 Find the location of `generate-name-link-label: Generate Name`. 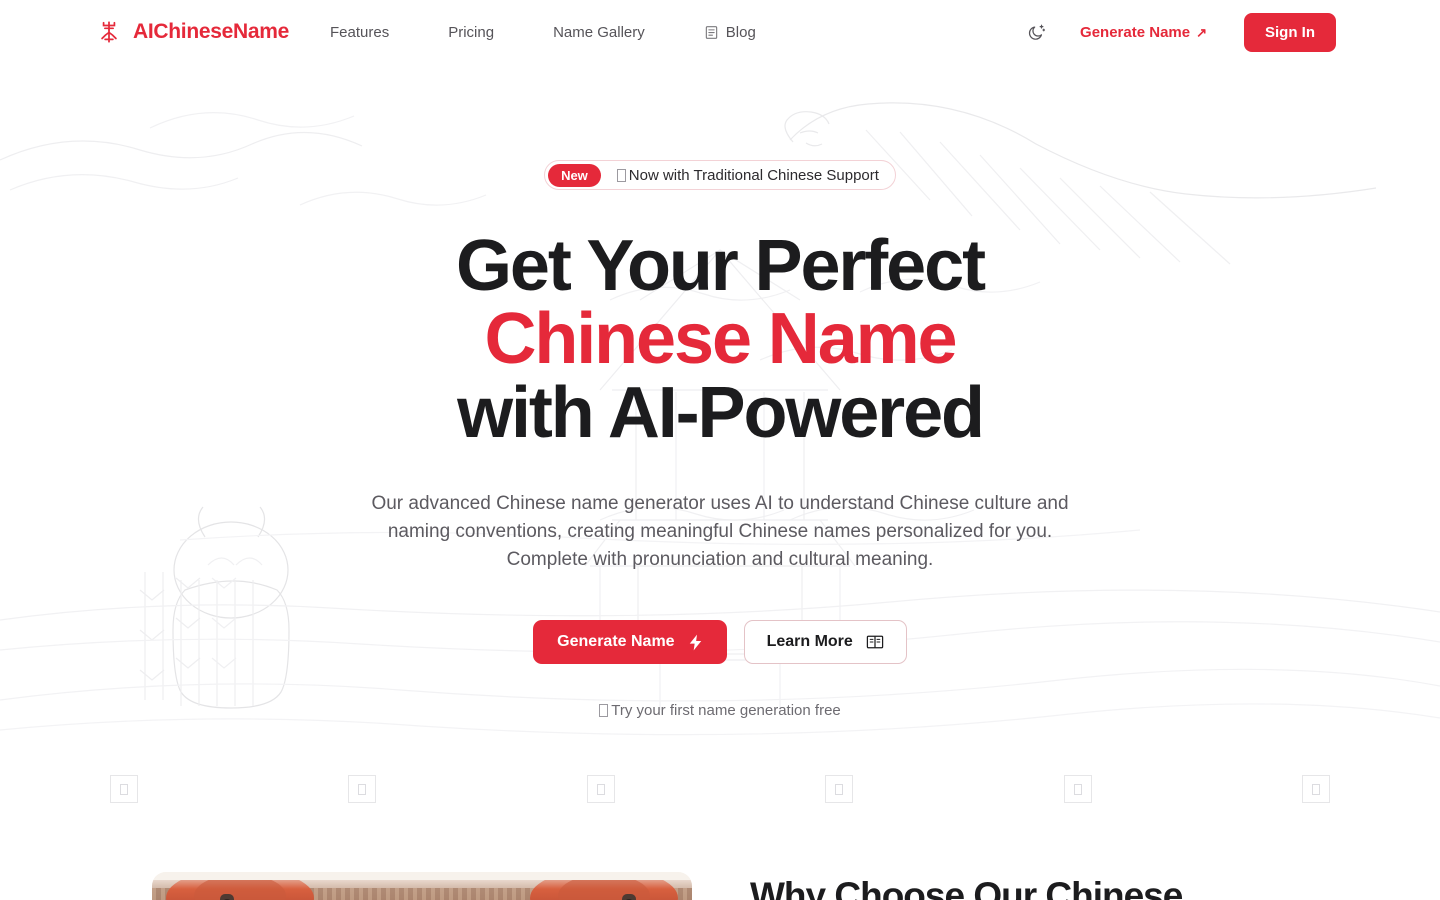

generate-name-link-label: Generate Name is located at coordinates (1135, 32).